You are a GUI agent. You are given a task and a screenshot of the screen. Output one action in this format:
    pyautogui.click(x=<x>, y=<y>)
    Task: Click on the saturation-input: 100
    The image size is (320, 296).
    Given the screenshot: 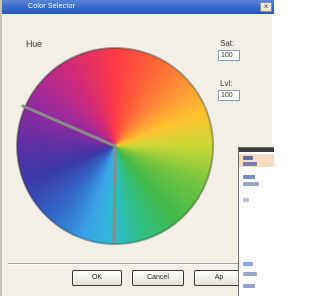 What is the action you would take?
    pyautogui.click(x=229, y=55)
    